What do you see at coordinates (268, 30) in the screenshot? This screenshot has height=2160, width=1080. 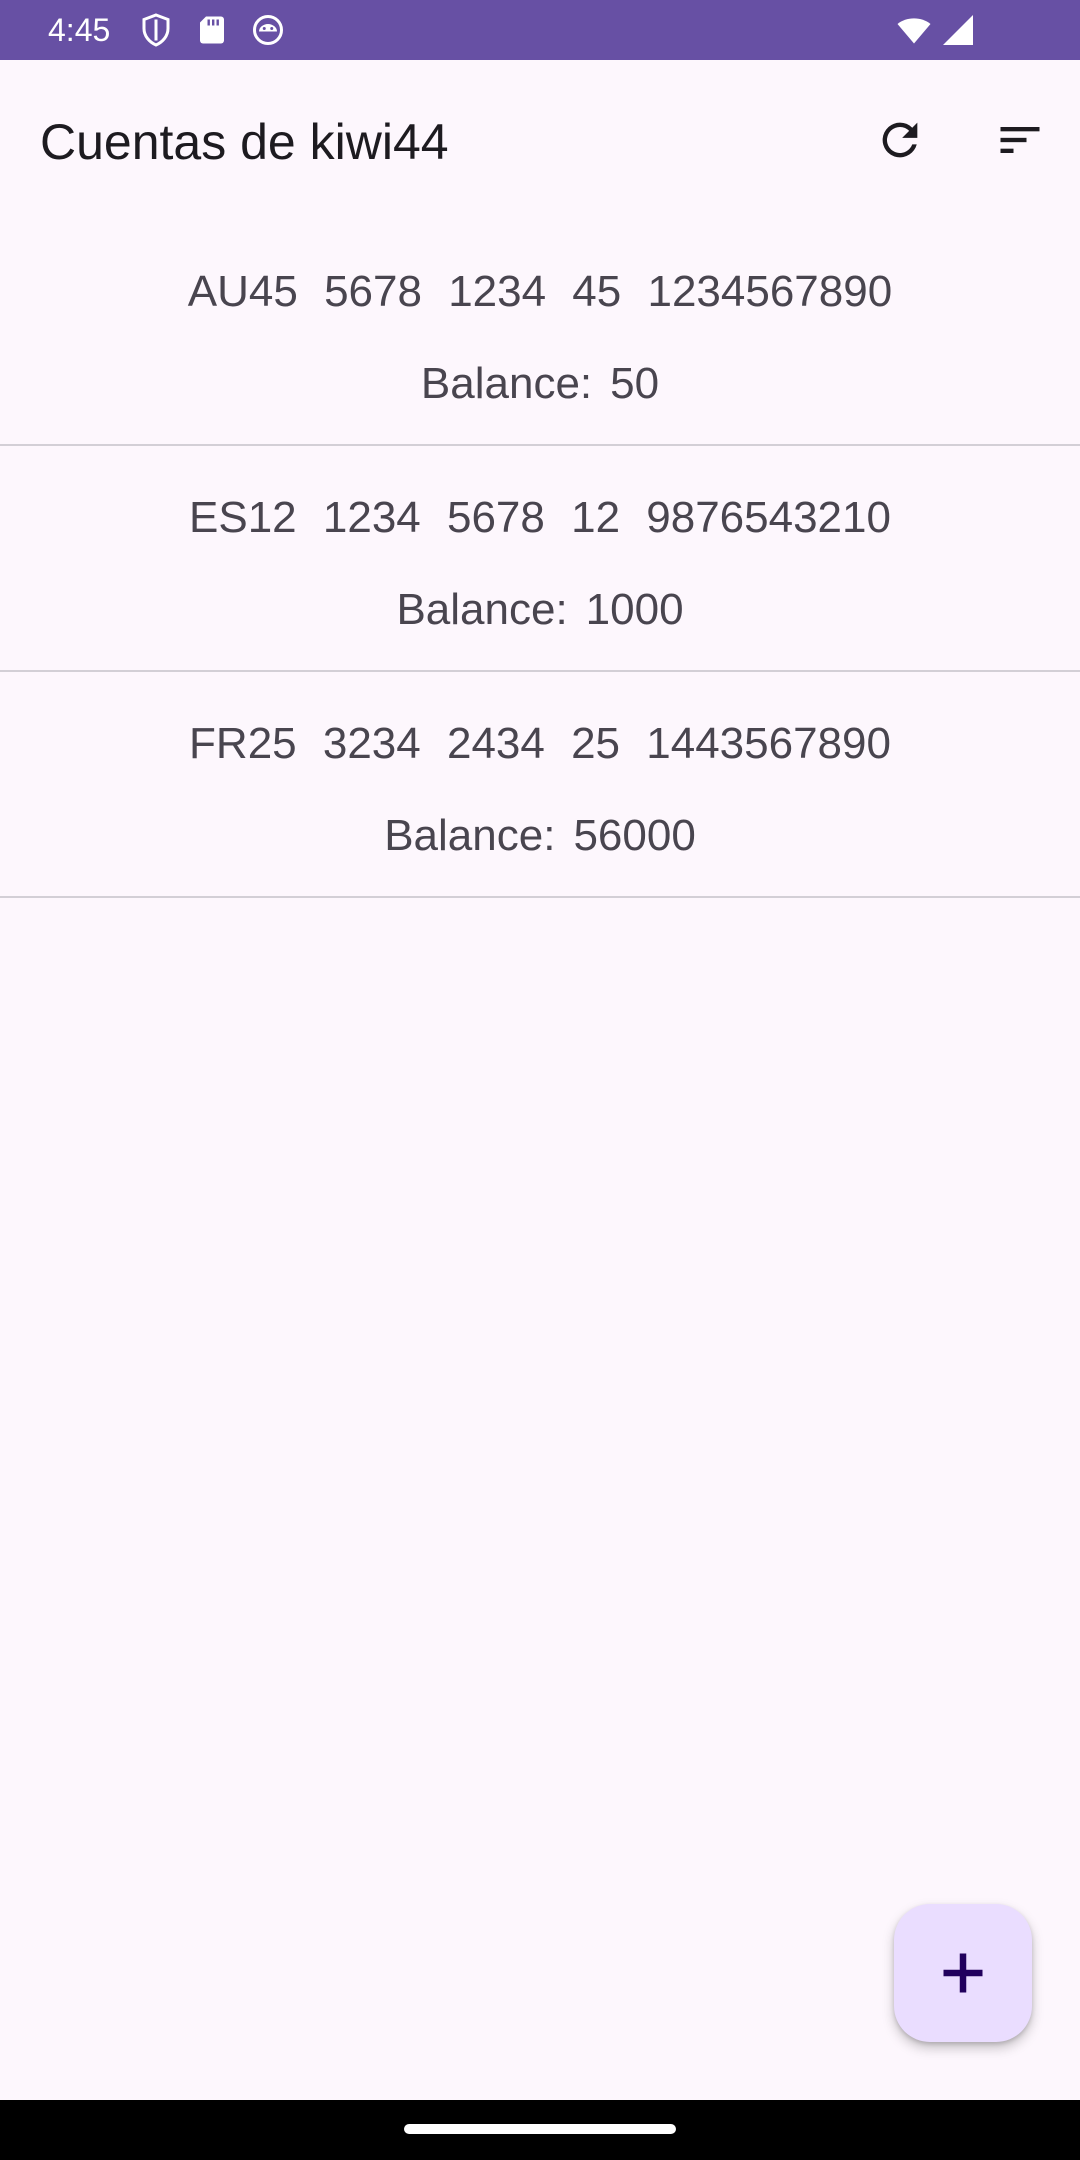 I see `android-face-icon` at bounding box center [268, 30].